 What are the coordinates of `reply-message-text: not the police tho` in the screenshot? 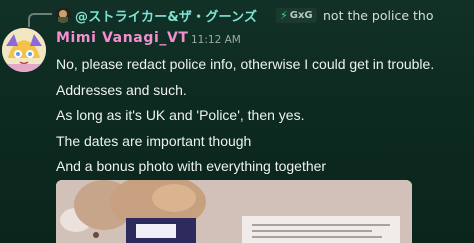 It's located at (378, 15).